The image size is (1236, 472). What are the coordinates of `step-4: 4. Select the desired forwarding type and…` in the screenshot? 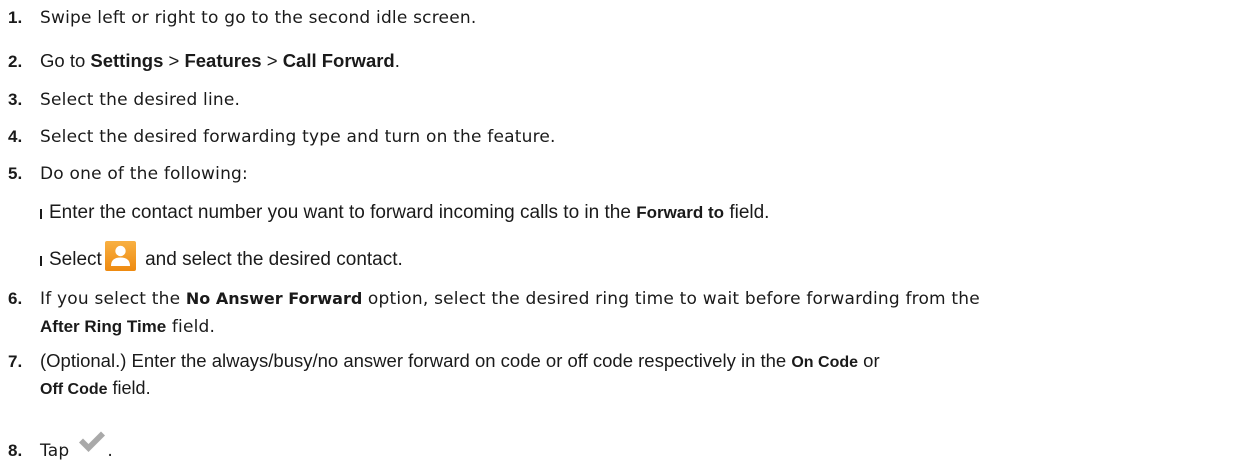 It's located at (282, 137).